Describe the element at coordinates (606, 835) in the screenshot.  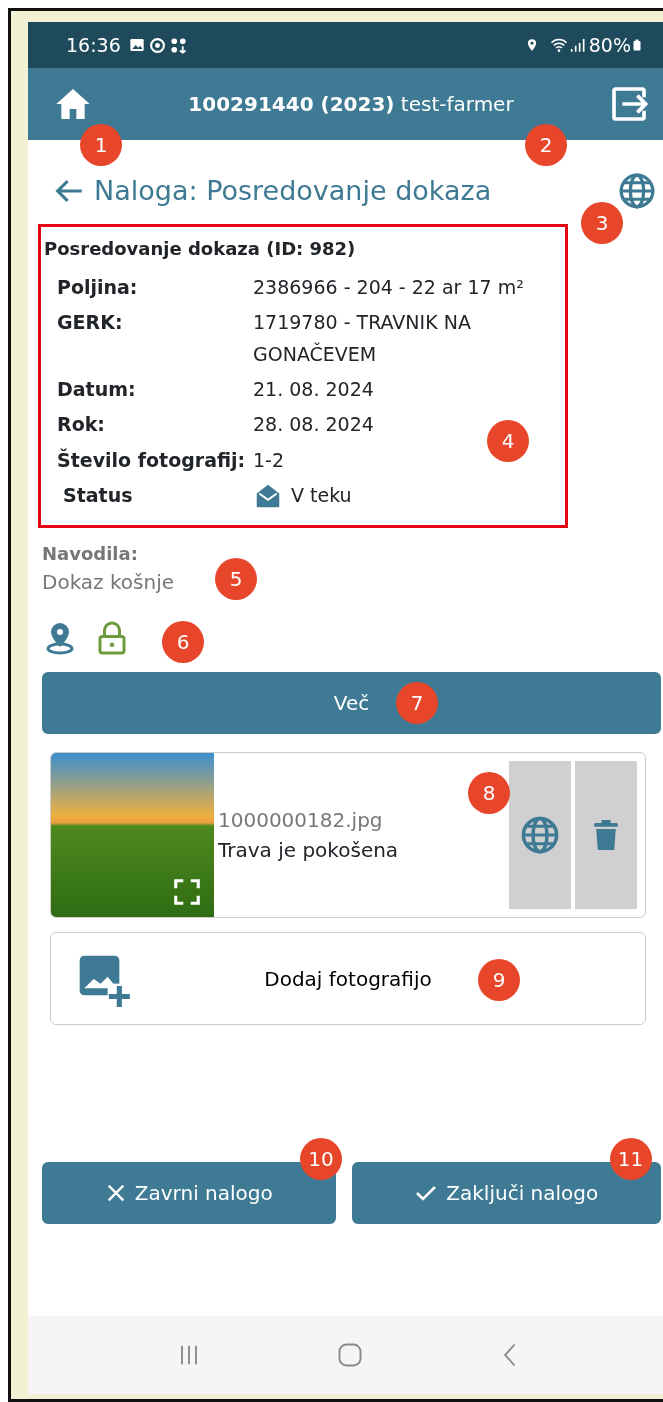
I see `delete-button` at that location.